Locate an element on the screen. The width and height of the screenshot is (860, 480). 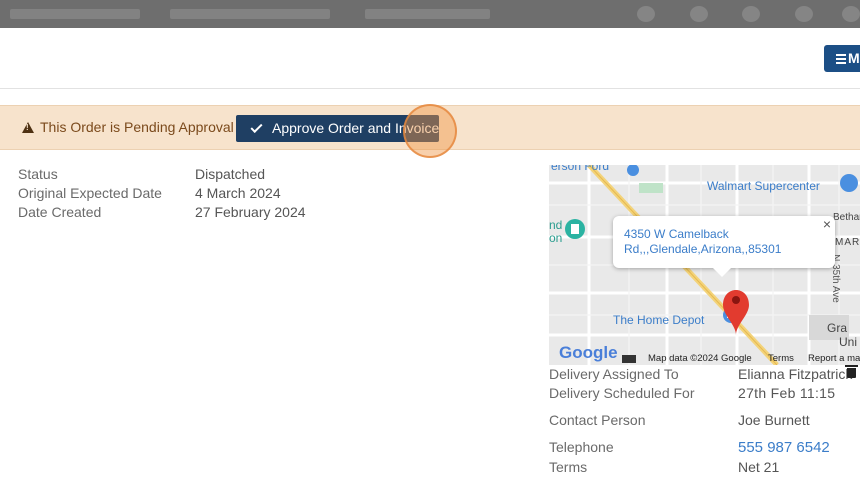
delivery-assignee: Elianna Fitzpatrick is located at coordinates (795, 374).